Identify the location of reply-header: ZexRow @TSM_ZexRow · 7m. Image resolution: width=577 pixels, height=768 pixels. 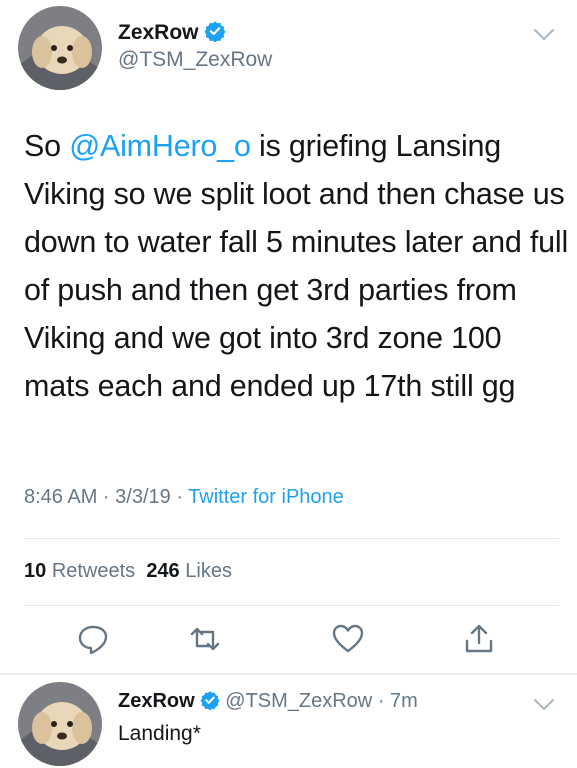
(268, 701).